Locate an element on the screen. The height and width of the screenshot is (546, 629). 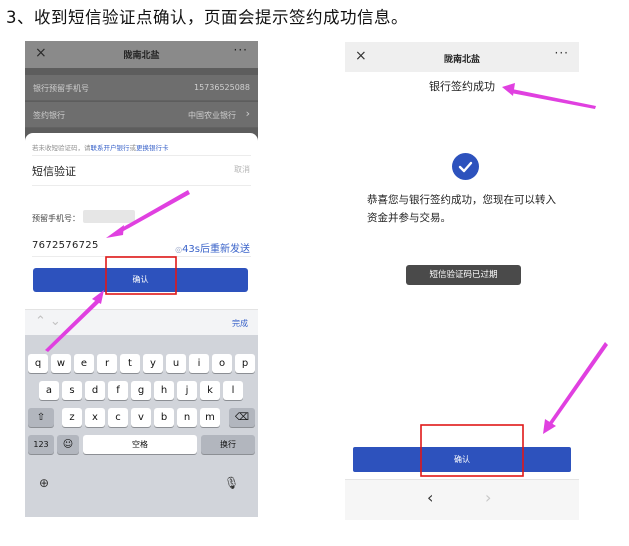
backspace-icon: ⌫ is located at coordinates (242, 417).